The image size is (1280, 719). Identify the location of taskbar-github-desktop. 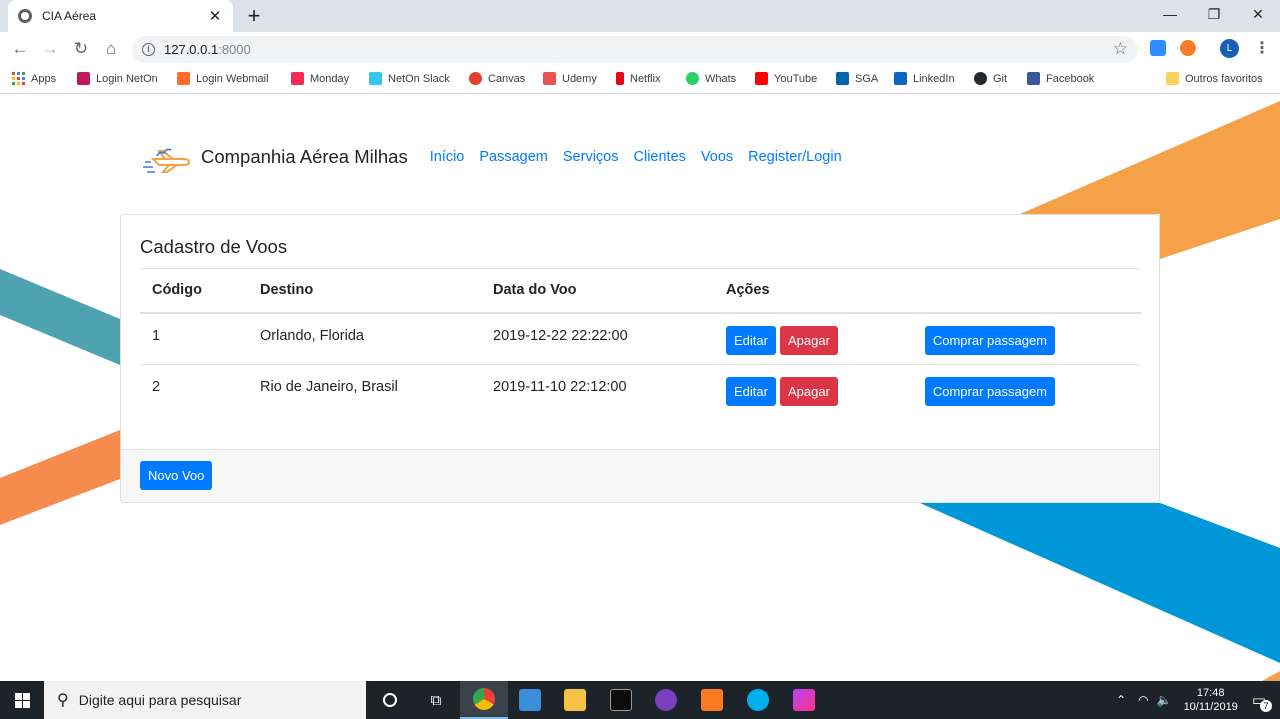
(666, 700).